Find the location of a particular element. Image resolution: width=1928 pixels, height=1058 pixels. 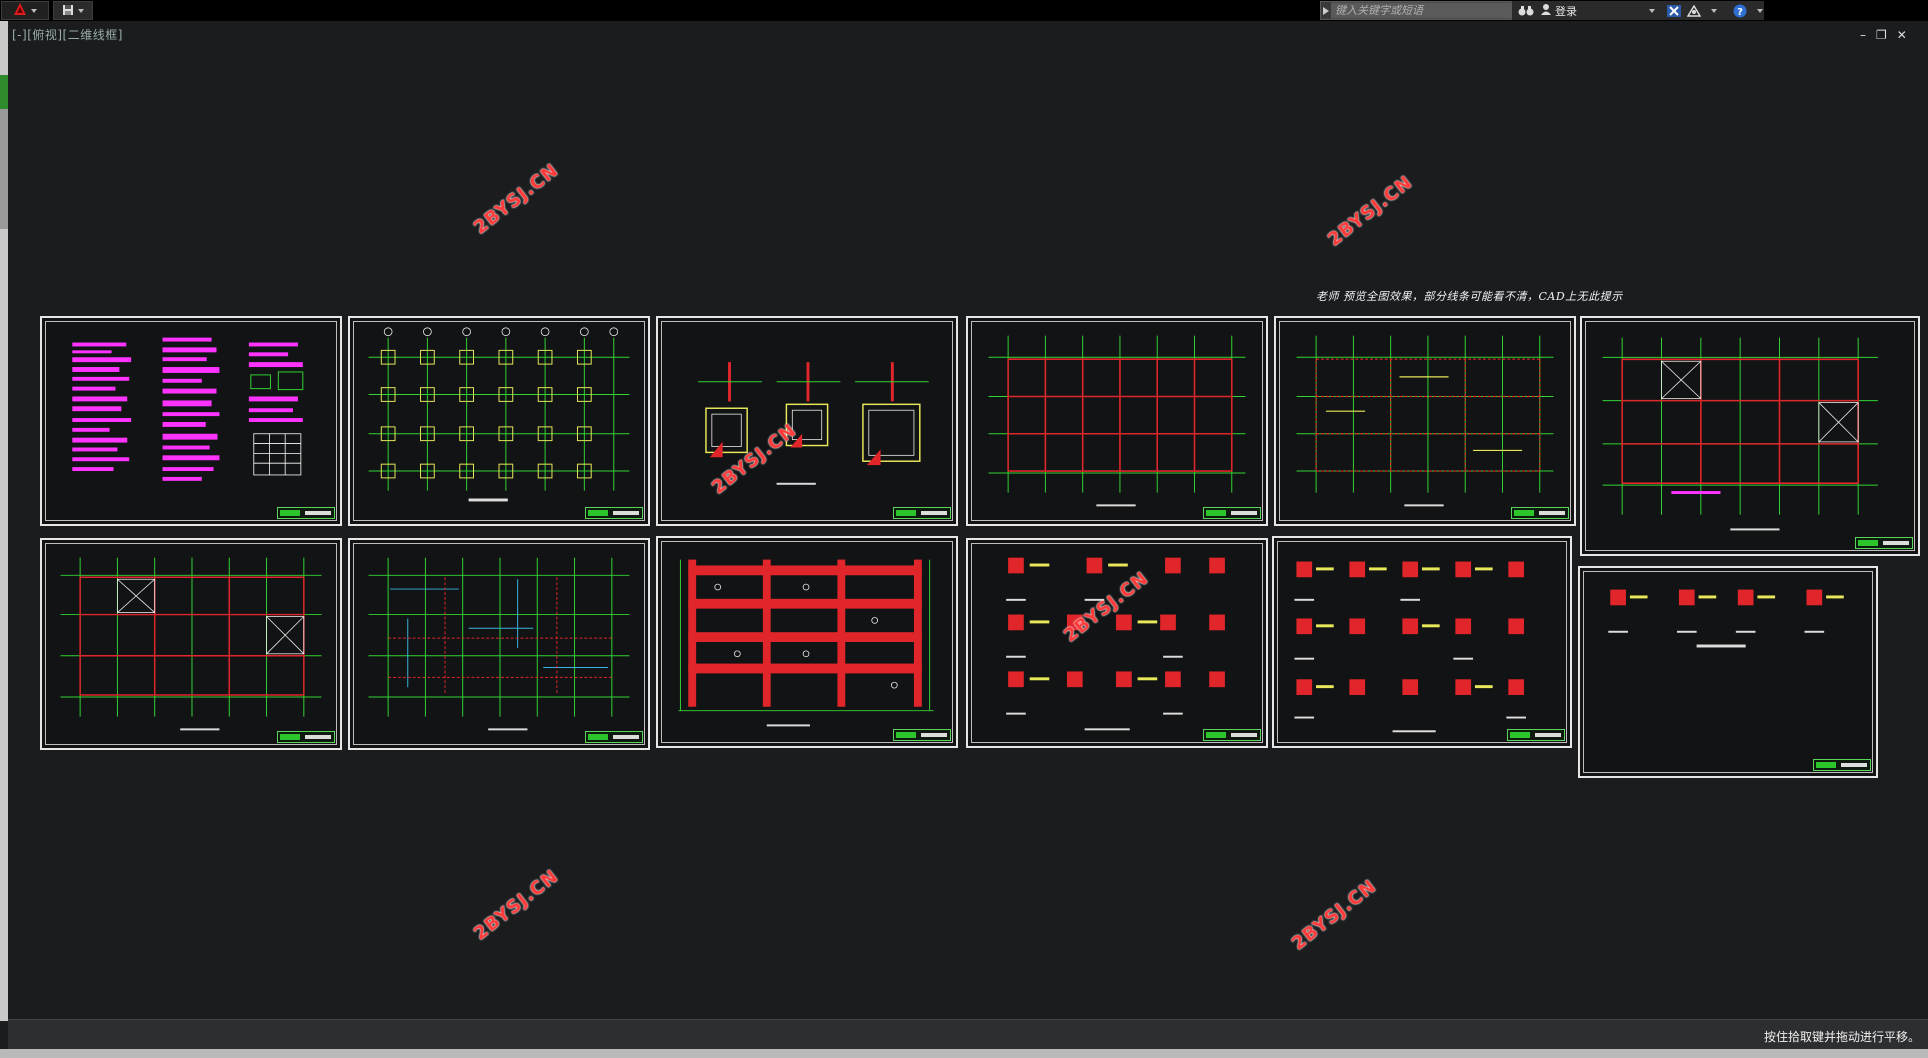

triangle-right-icon is located at coordinates (1326, 10).